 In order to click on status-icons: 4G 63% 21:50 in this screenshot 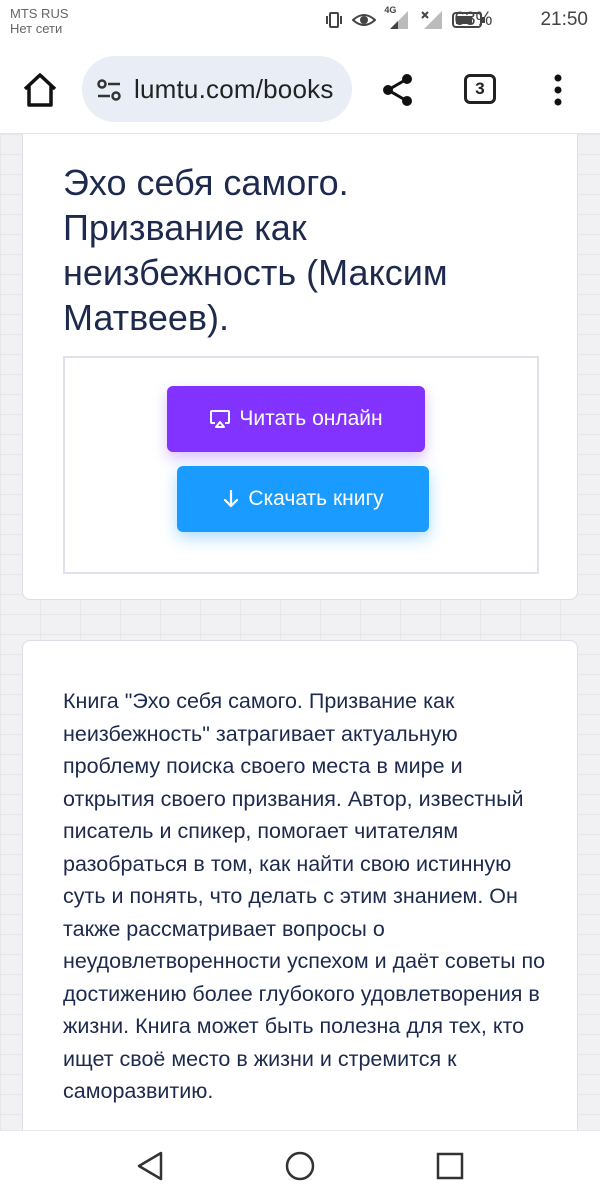, I will do `click(456, 19)`.